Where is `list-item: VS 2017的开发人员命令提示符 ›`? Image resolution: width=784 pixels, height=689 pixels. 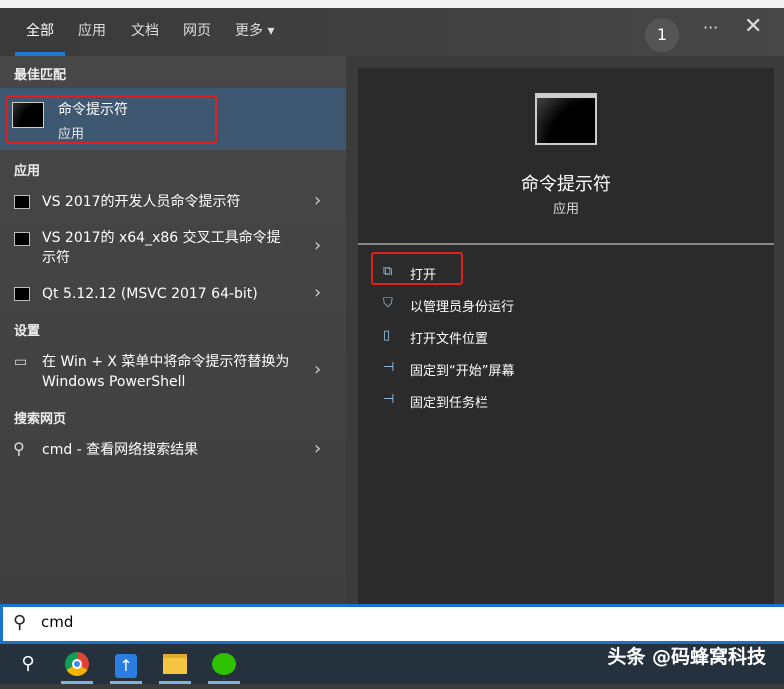 list-item: VS 2017的开发人员命令提示符 › is located at coordinates (173, 203).